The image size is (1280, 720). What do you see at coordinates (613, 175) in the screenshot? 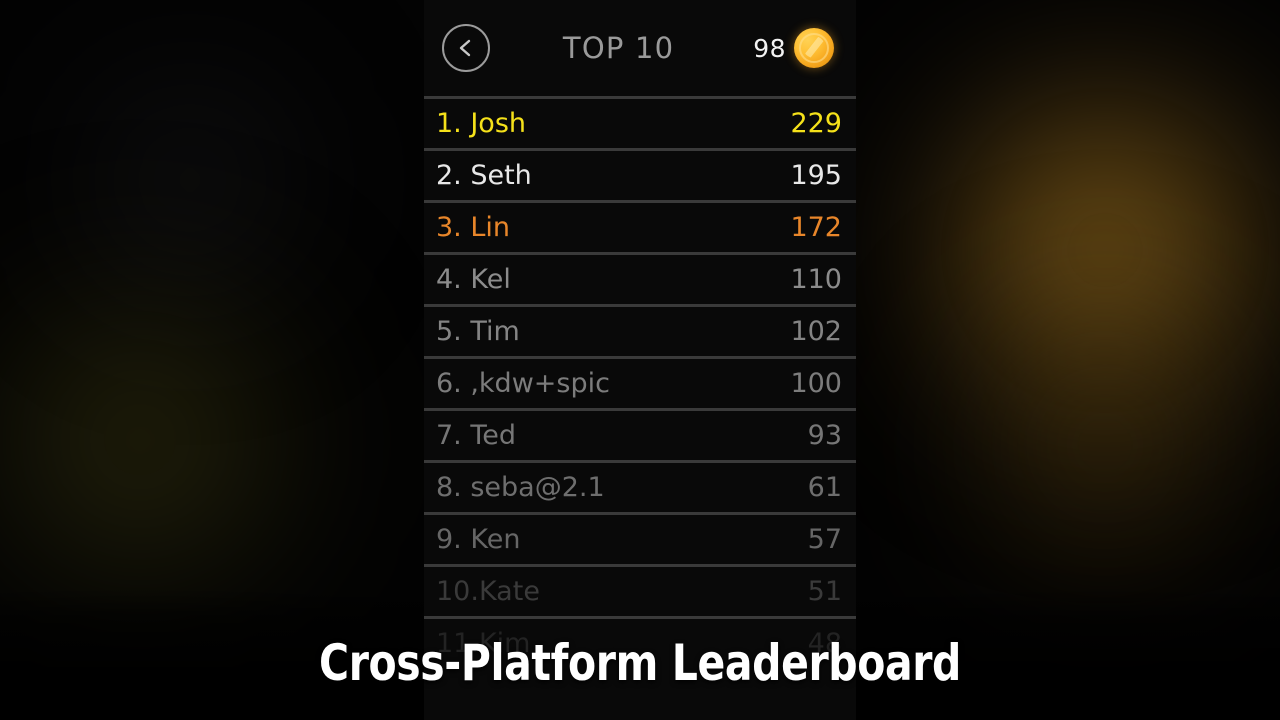
I see `row-rank-name: 2. Seth` at bounding box center [613, 175].